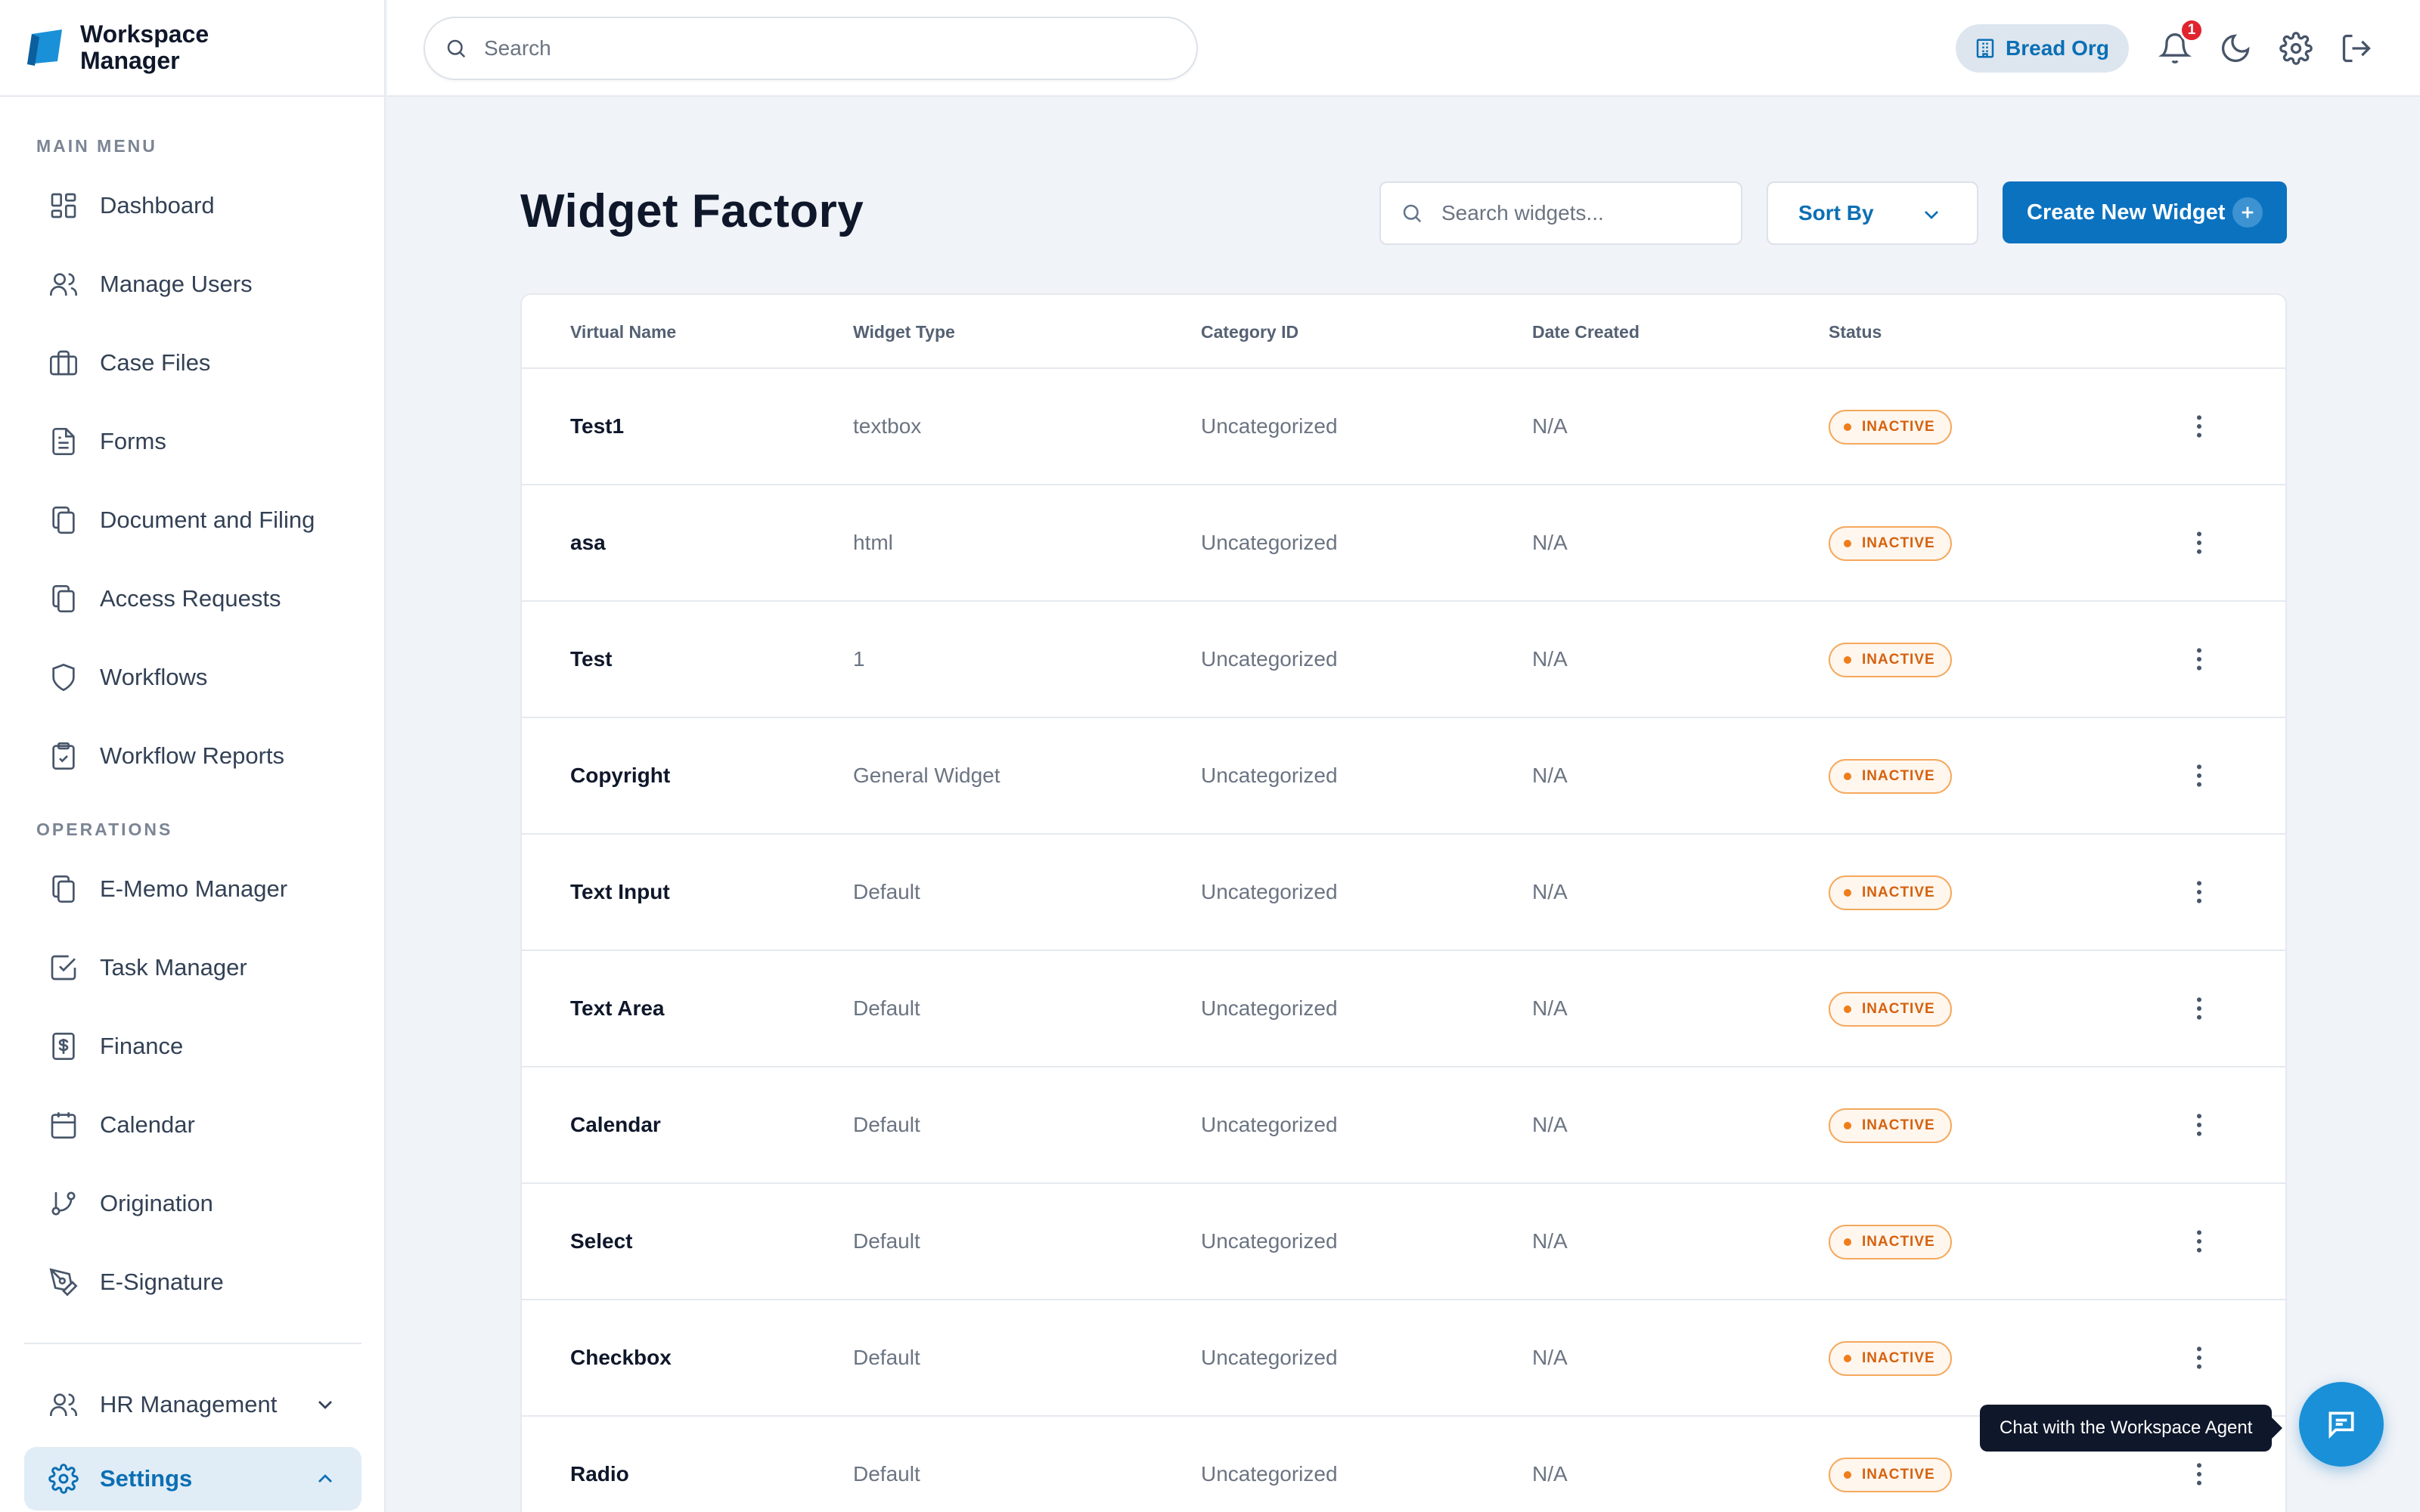  What do you see at coordinates (192, 1404) in the screenshot?
I see `sidebar-item-hr-management: HR Management` at bounding box center [192, 1404].